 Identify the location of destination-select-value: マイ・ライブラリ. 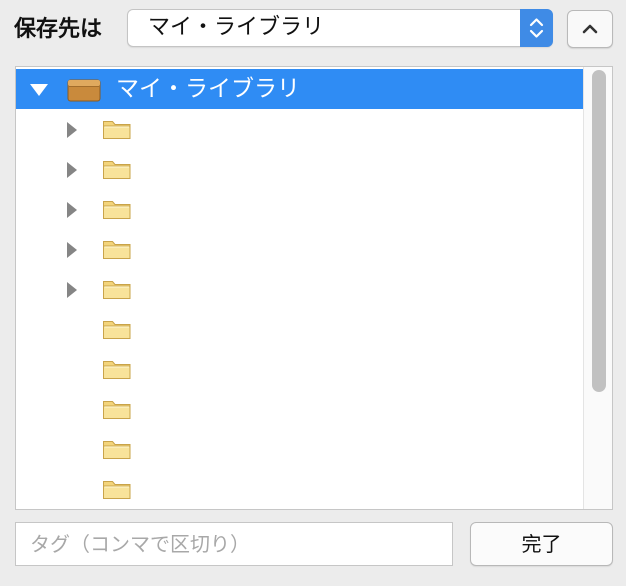
(236, 27).